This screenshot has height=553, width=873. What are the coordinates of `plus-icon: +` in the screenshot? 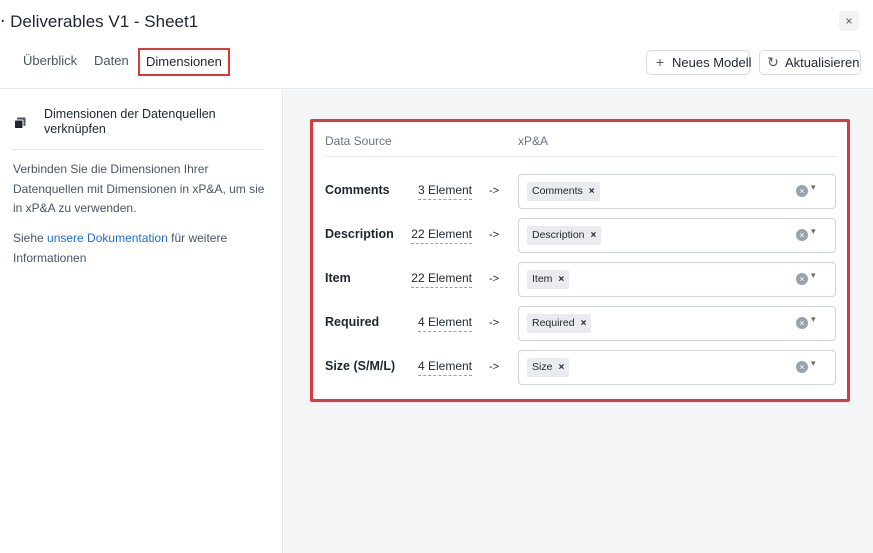 It's located at (660, 62).